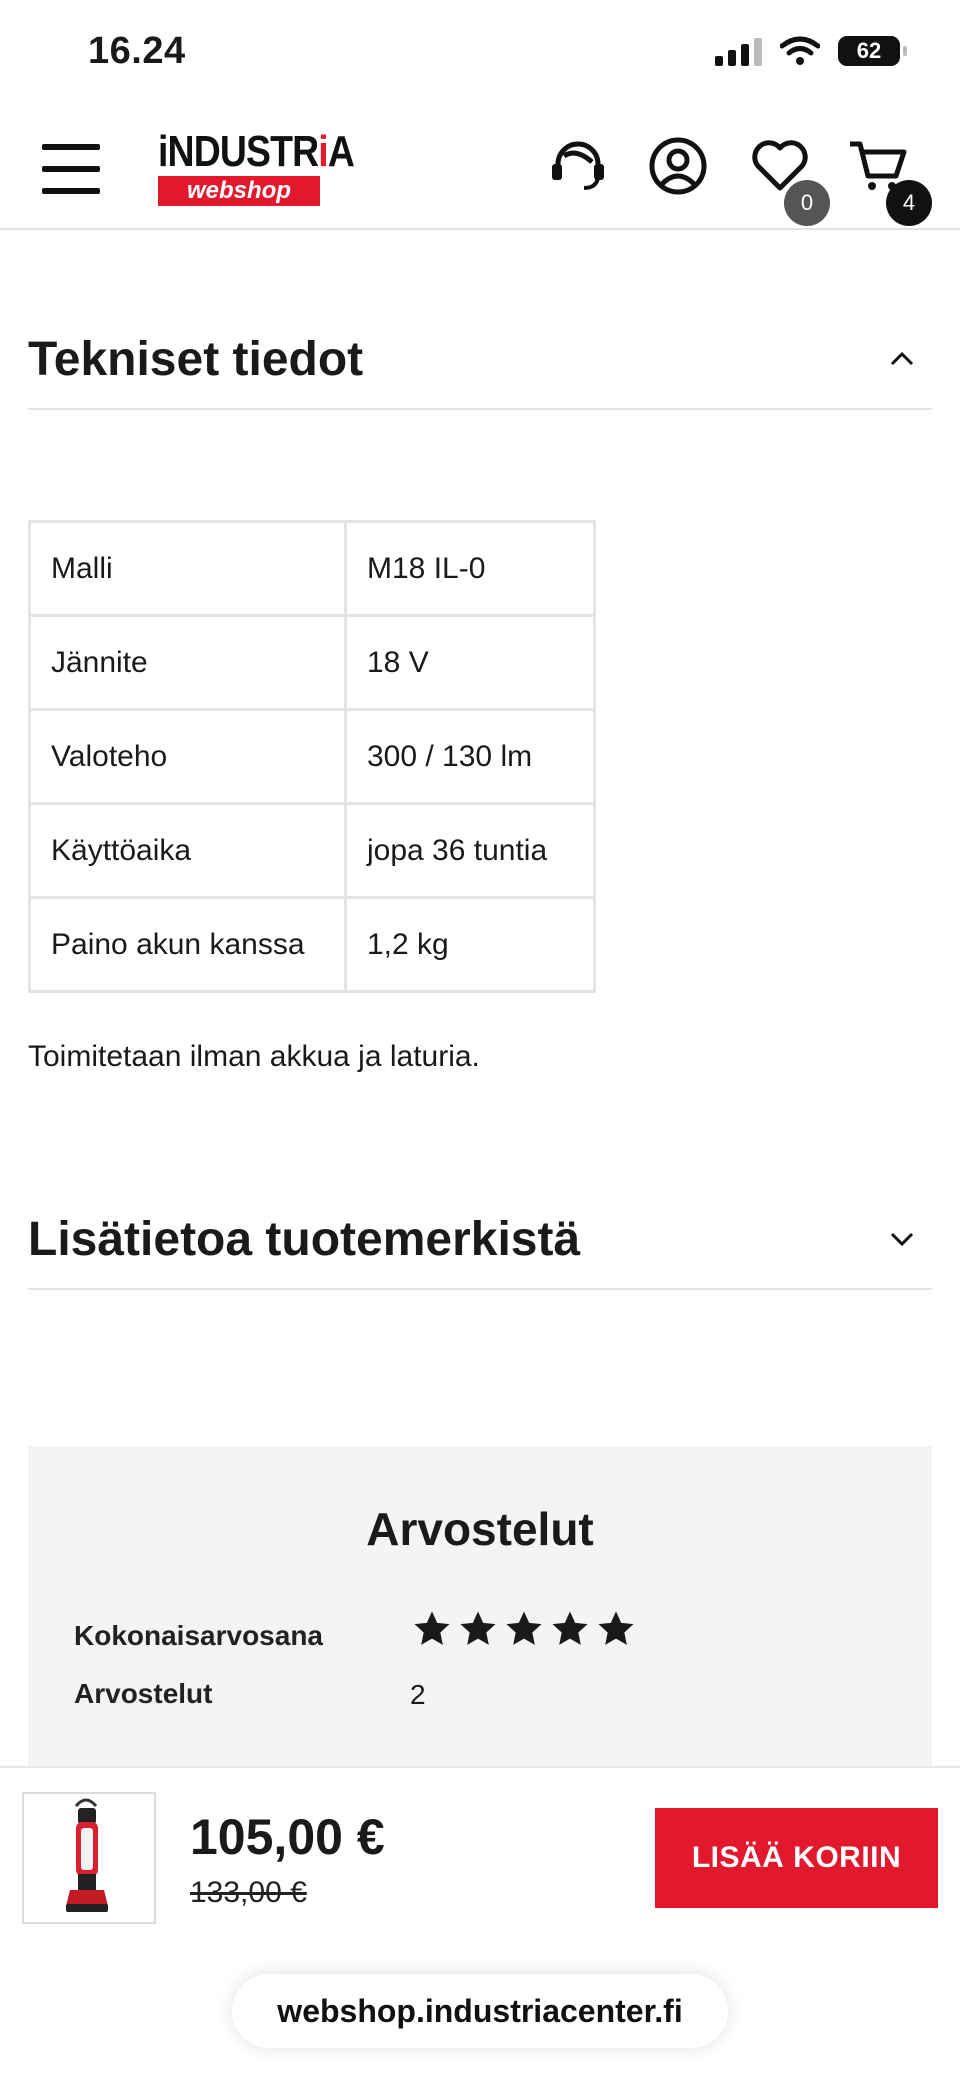 The image size is (960, 2077). What do you see at coordinates (143, 1693) in the screenshot?
I see `review-count-label: Arvostelut` at bounding box center [143, 1693].